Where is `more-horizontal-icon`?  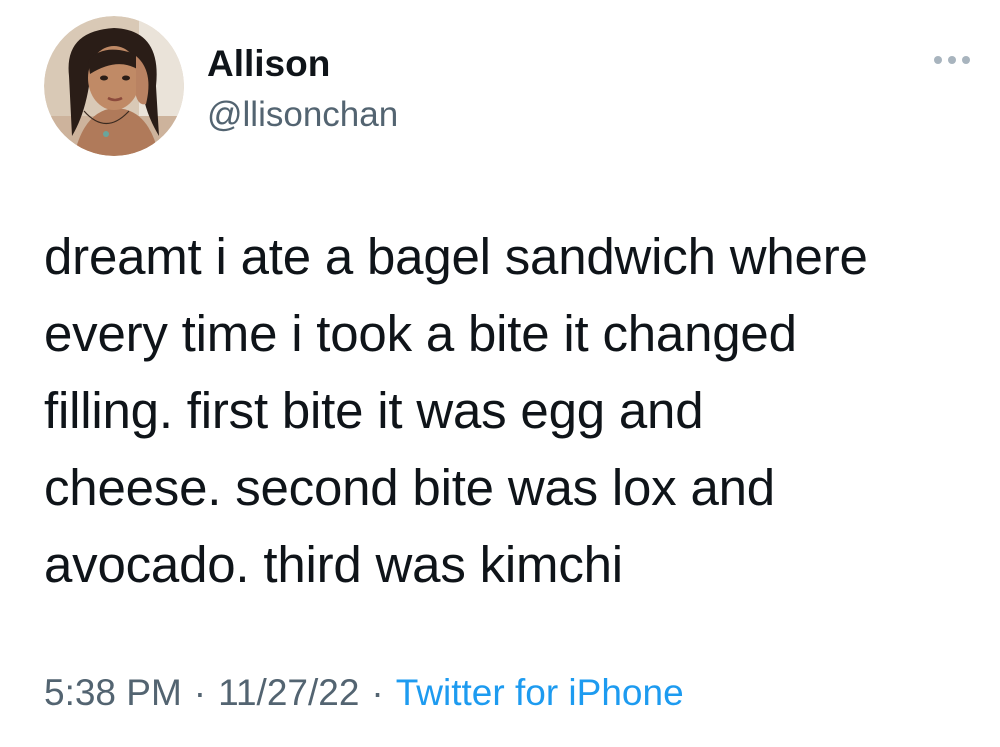
more-horizontal-icon is located at coordinates (952, 60).